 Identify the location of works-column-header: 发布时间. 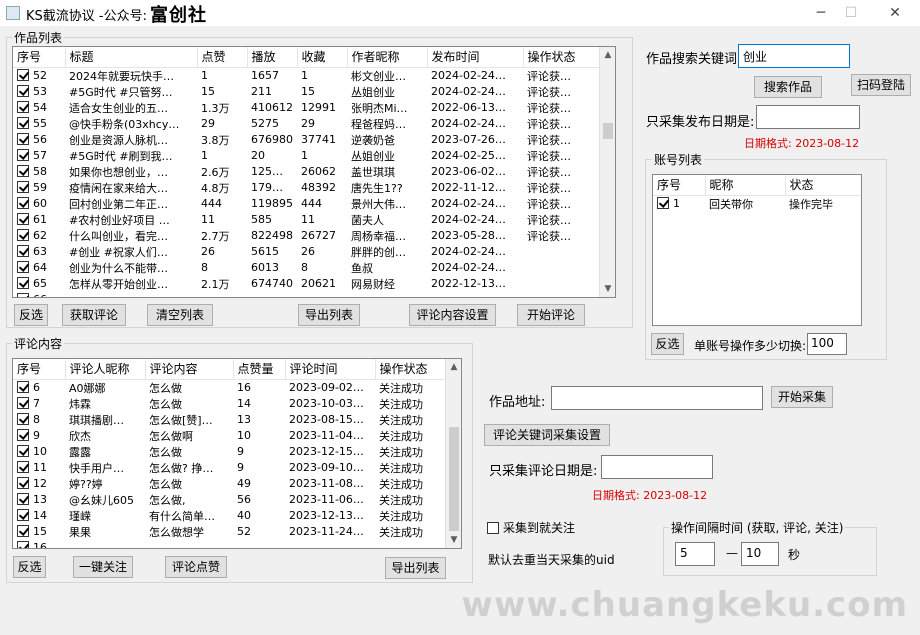
(475, 57).